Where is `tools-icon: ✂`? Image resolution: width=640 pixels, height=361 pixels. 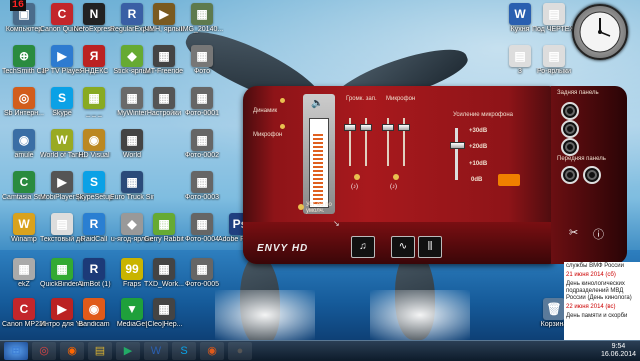
tools-icon: ✂ is located at coordinates (573, 232).